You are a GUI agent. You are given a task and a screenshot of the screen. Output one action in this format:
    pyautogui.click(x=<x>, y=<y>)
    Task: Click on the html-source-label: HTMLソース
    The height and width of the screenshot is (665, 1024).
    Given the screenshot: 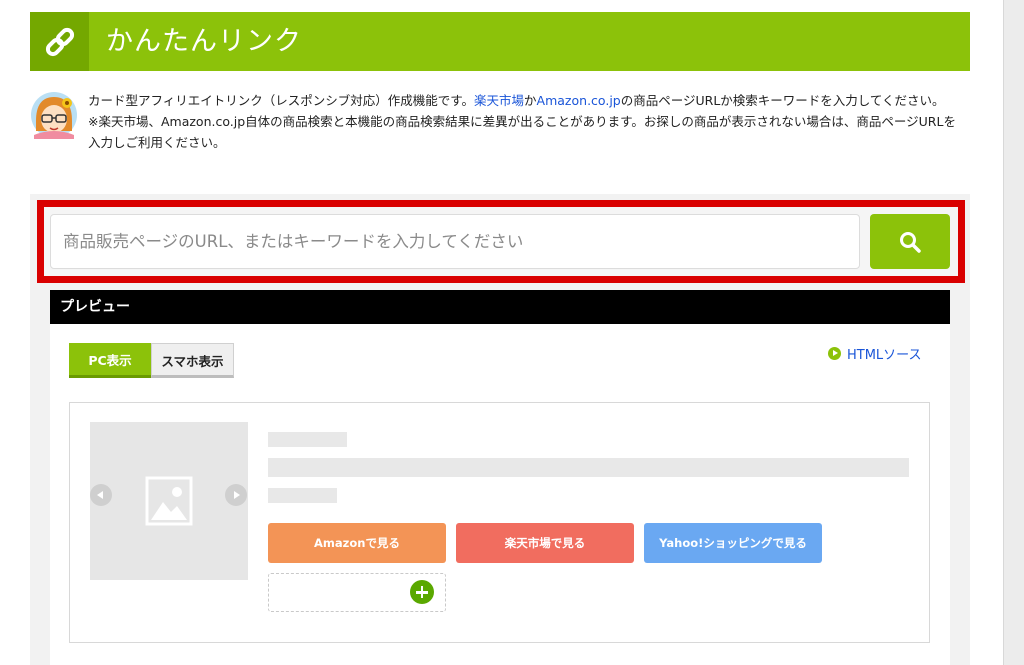 What is the action you would take?
    pyautogui.click(x=884, y=355)
    